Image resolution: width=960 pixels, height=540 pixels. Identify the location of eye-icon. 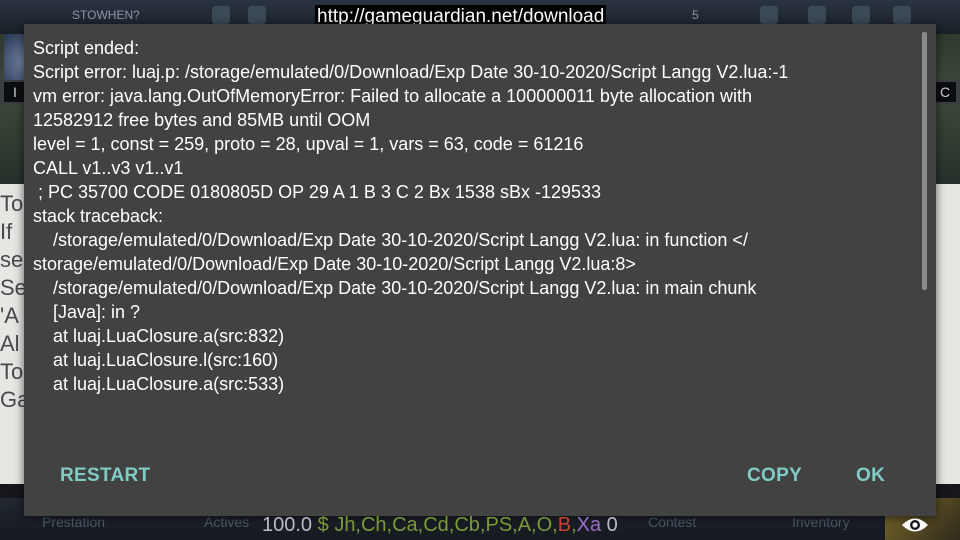
(915, 525).